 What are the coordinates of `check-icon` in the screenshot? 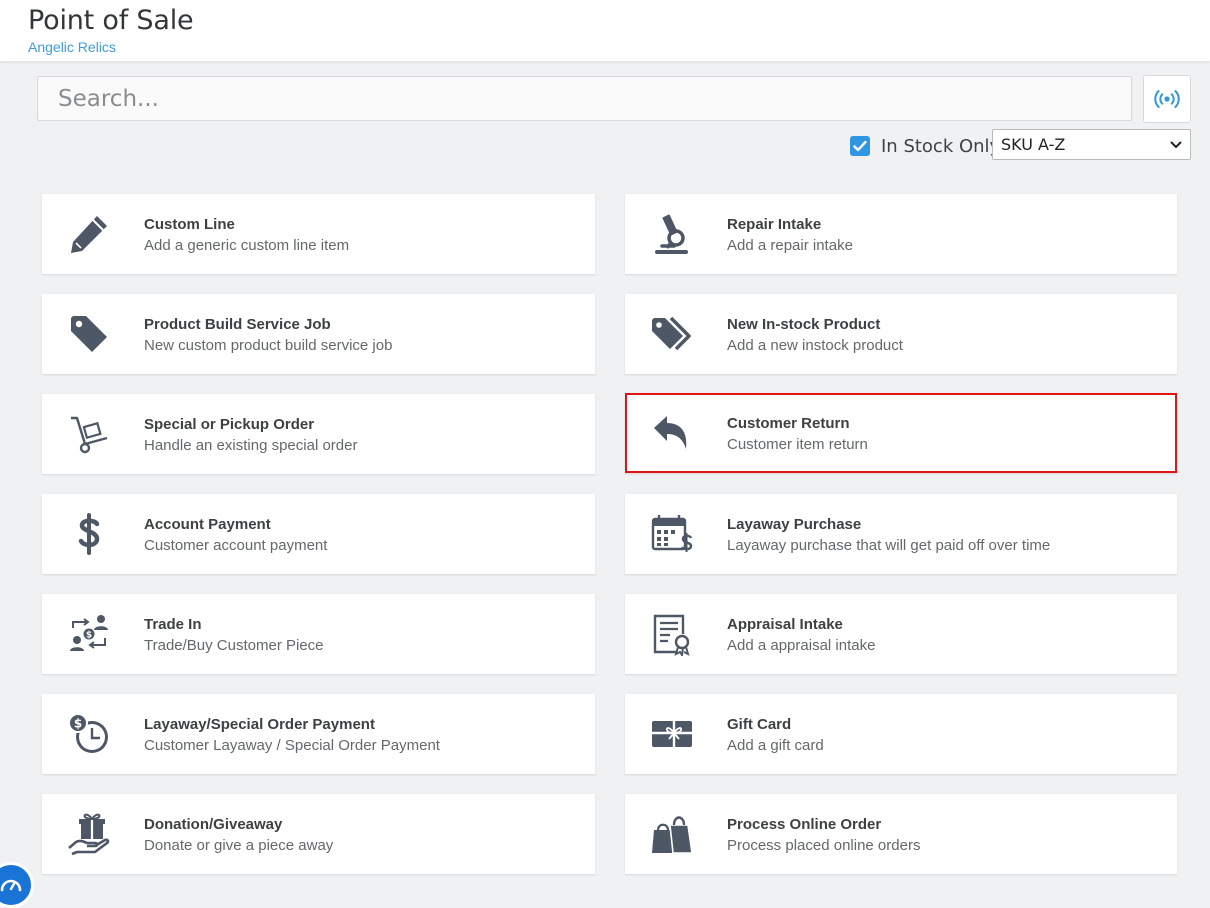 It's located at (860, 146).